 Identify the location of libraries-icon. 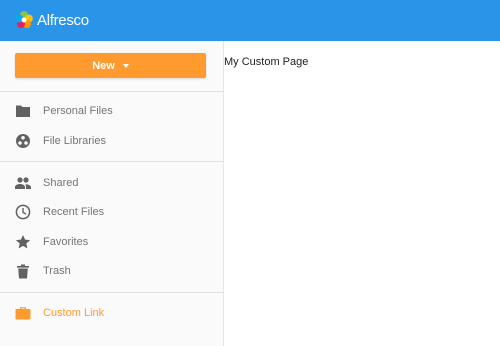
(23, 141).